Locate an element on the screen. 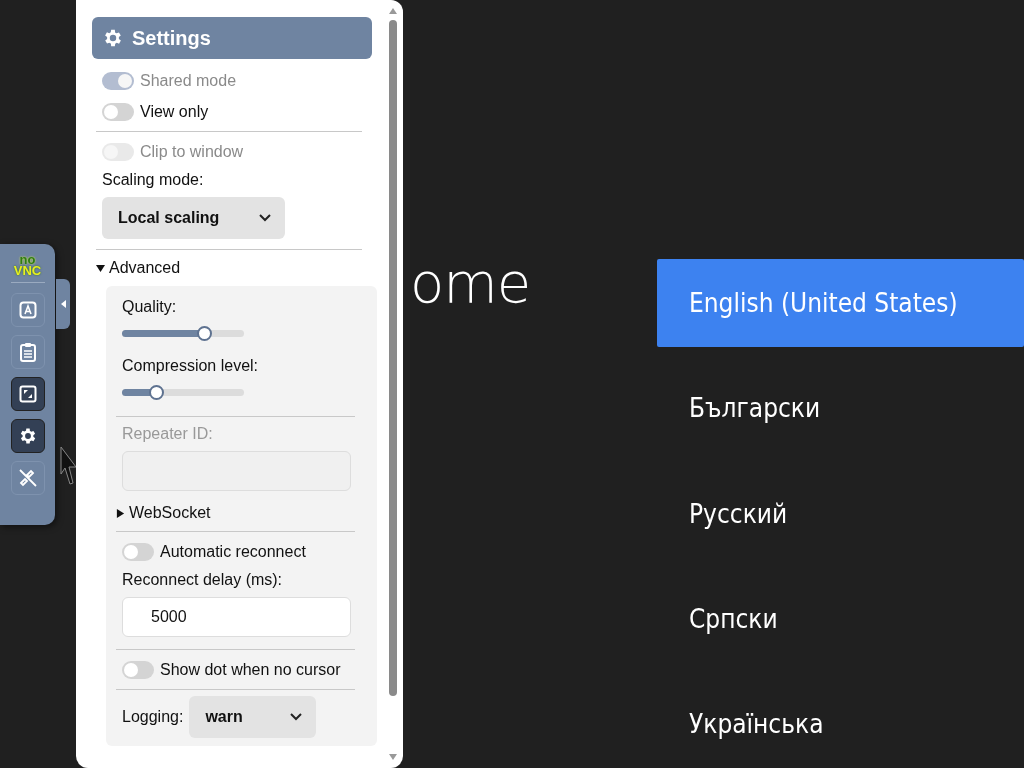  input-field: 5000 is located at coordinates (236, 617).